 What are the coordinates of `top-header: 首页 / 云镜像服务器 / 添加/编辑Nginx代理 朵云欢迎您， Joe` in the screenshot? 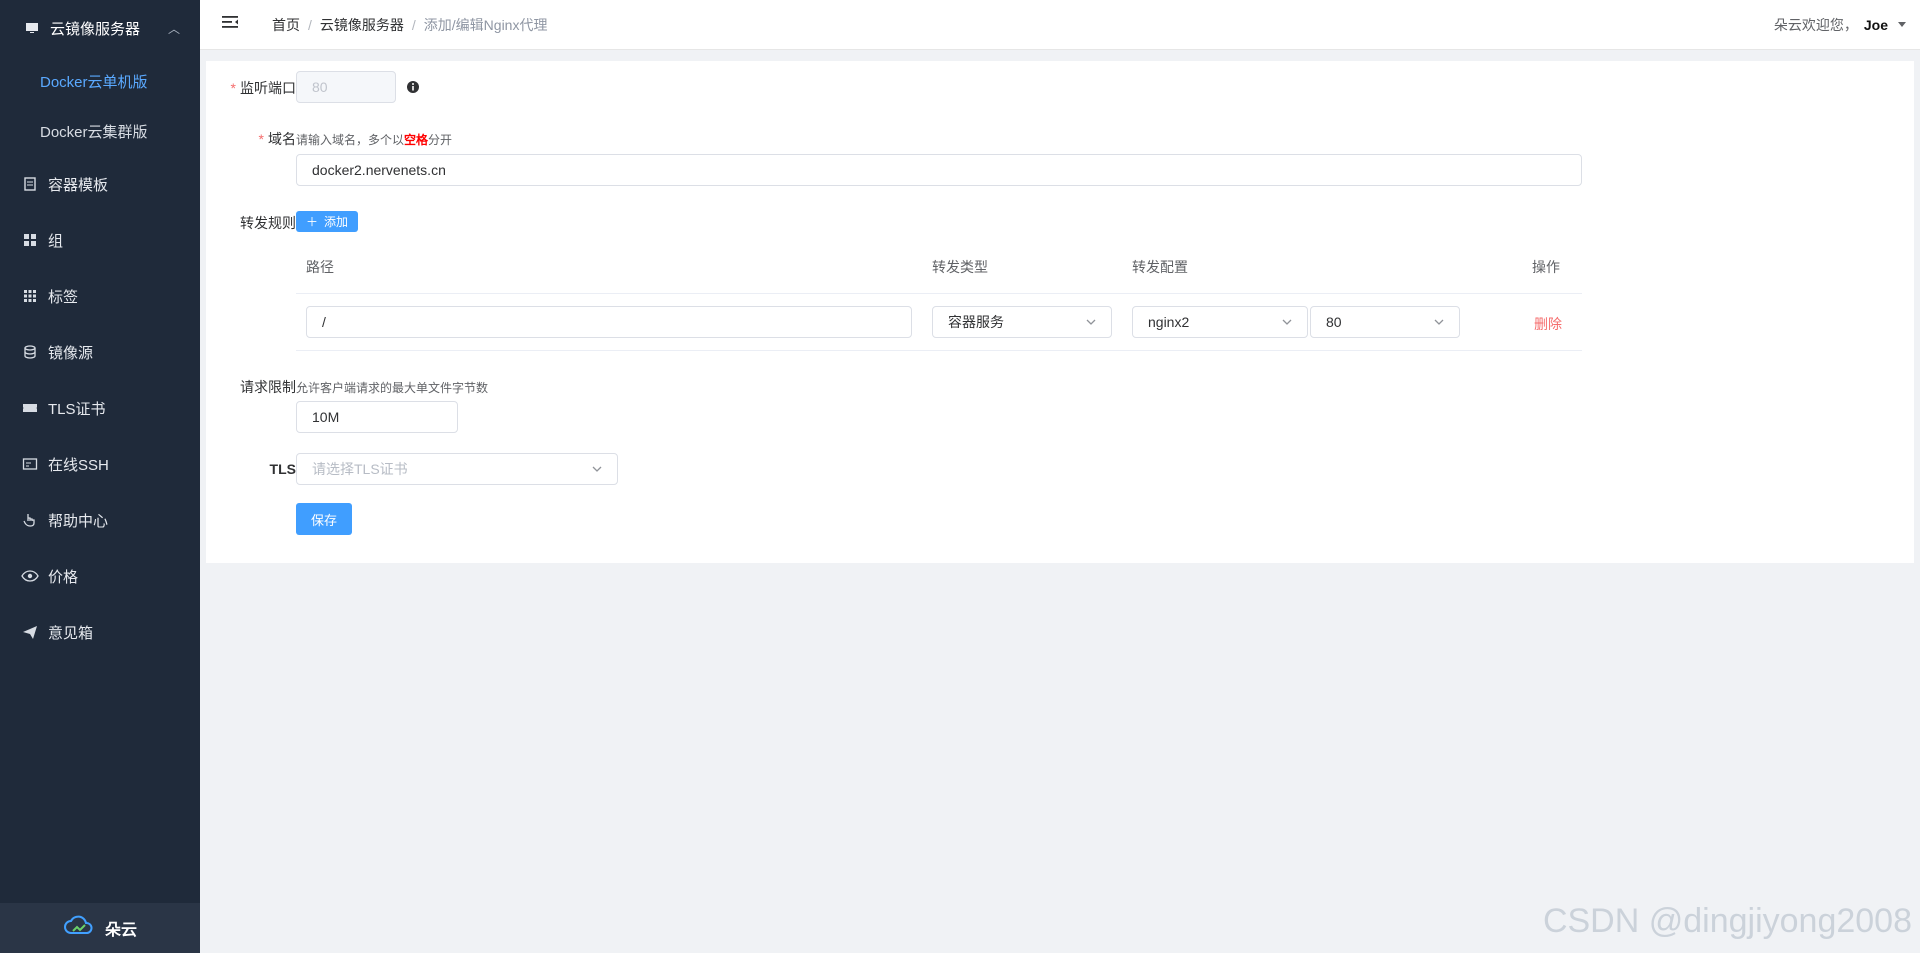 It's located at (1060, 25).